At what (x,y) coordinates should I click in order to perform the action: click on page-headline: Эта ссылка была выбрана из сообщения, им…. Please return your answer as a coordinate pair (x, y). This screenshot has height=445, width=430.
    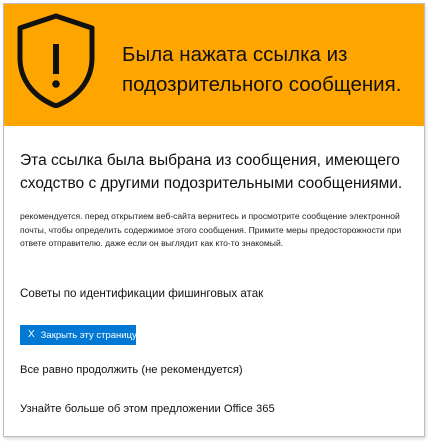
    Looking at the image, I should click on (211, 172).